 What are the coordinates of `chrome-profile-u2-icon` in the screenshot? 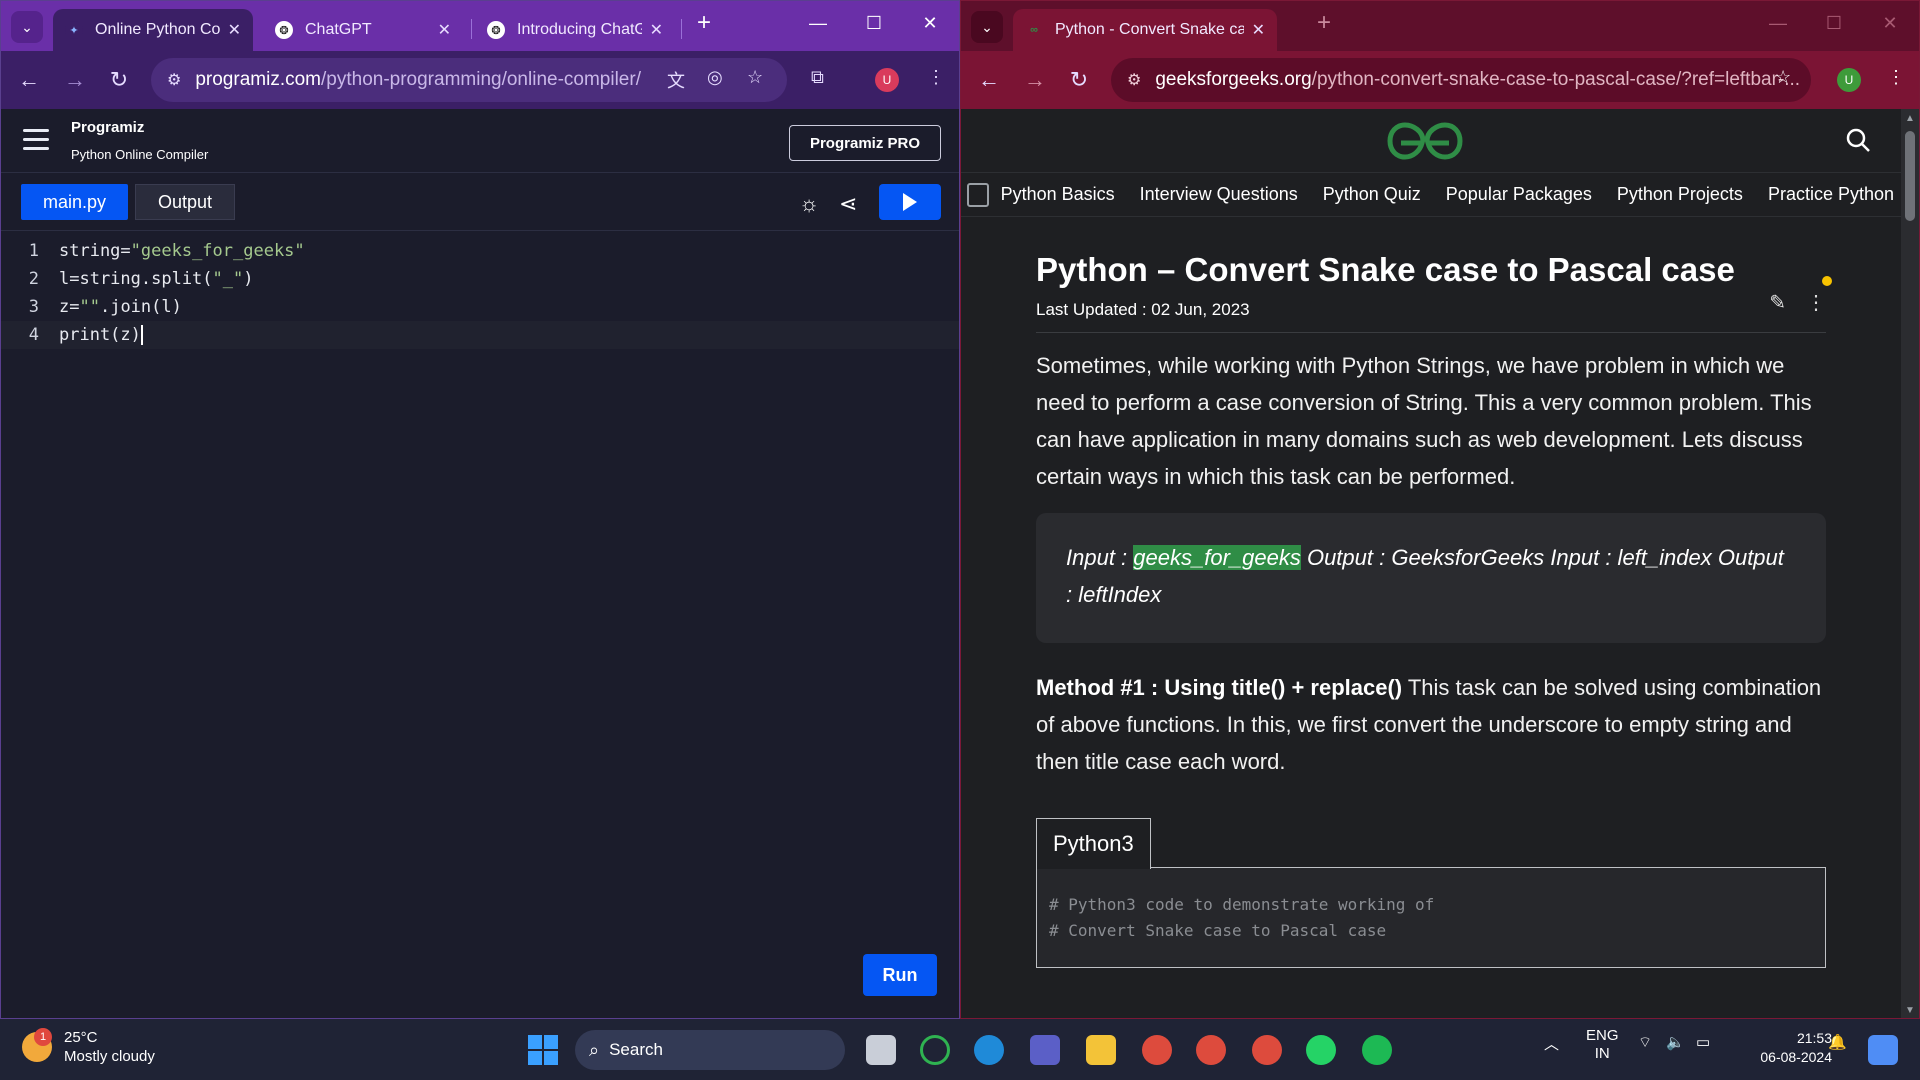 It's located at (1267, 1050).